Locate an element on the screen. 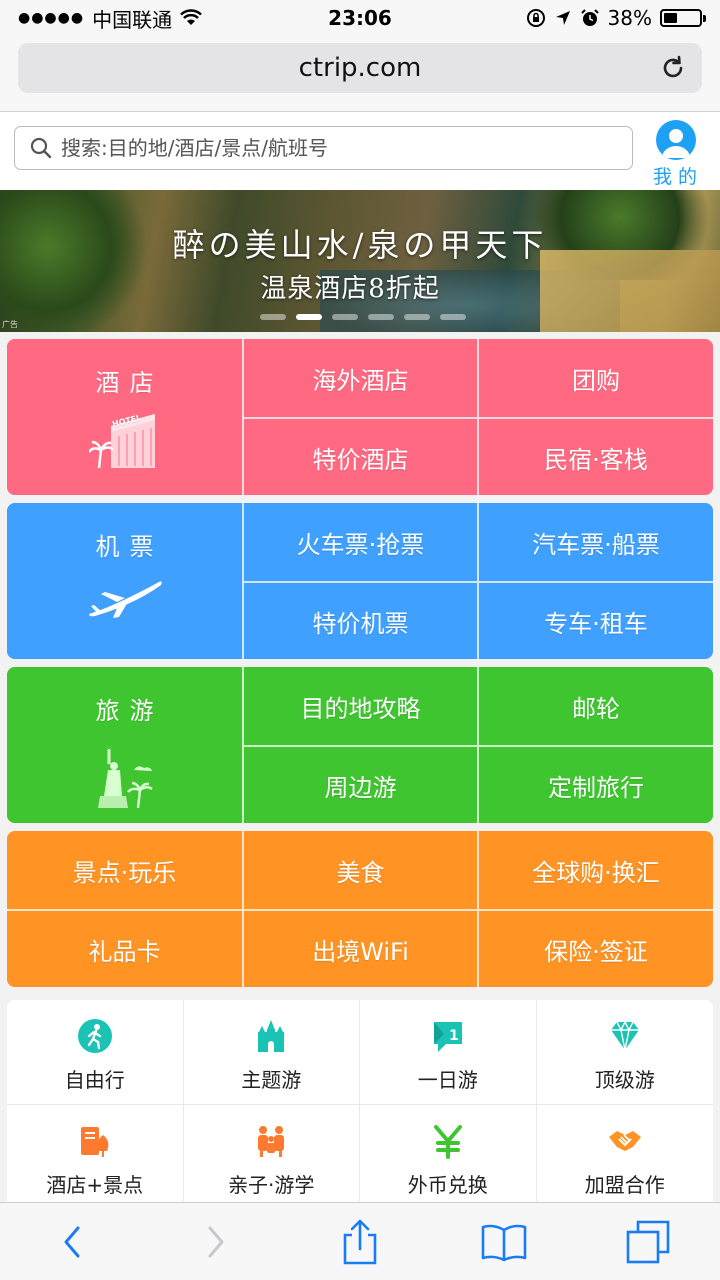 The image size is (720, 1280). group-buy-button: 团购 is located at coordinates (595, 378).